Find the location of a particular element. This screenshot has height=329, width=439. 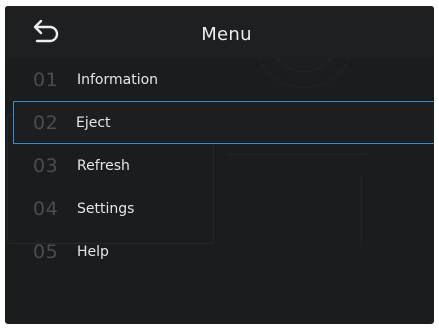

menu-item-eject: 02 Eject is located at coordinates (223, 122).